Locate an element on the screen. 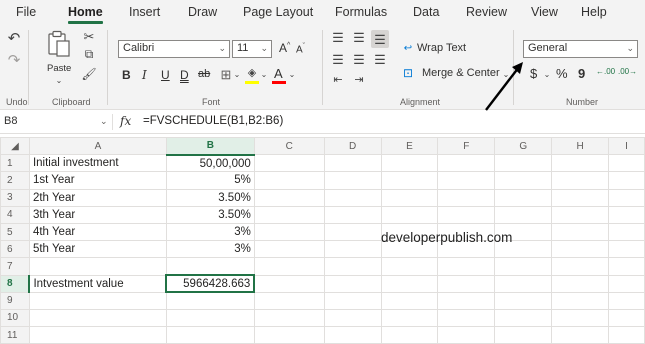 The image size is (645, 344). row-header: 8 is located at coordinates (15, 283).